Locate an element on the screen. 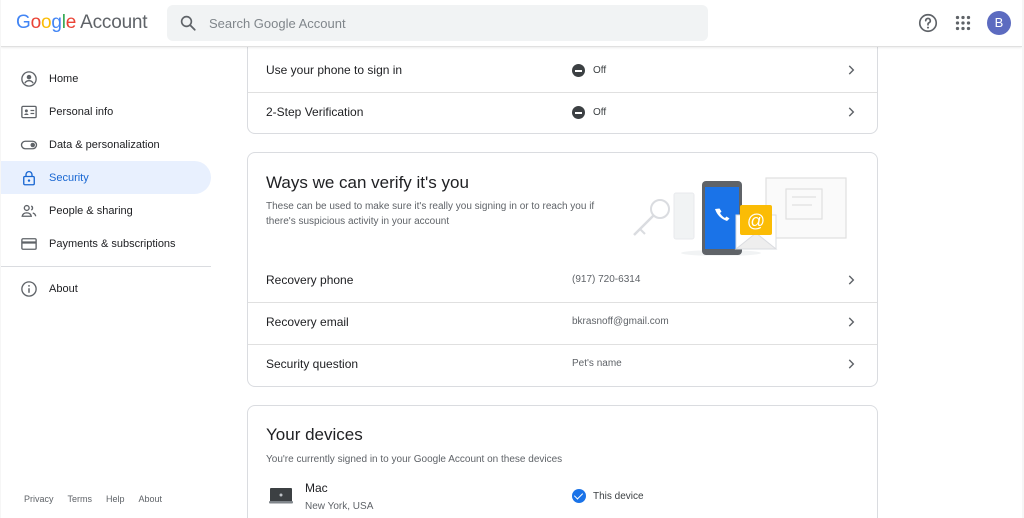 This screenshot has height=518, width=1024. device-row-mac: Mac New York, USA This device is located at coordinates (562, 496).